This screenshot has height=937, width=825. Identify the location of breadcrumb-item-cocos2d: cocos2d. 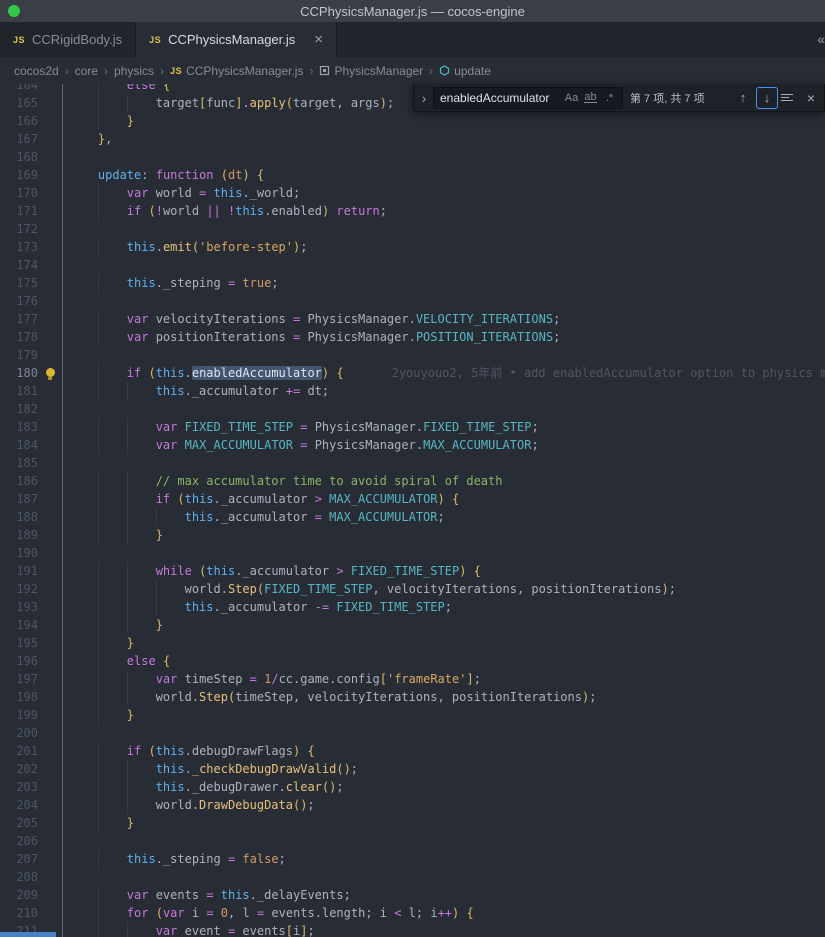
(36, 71).